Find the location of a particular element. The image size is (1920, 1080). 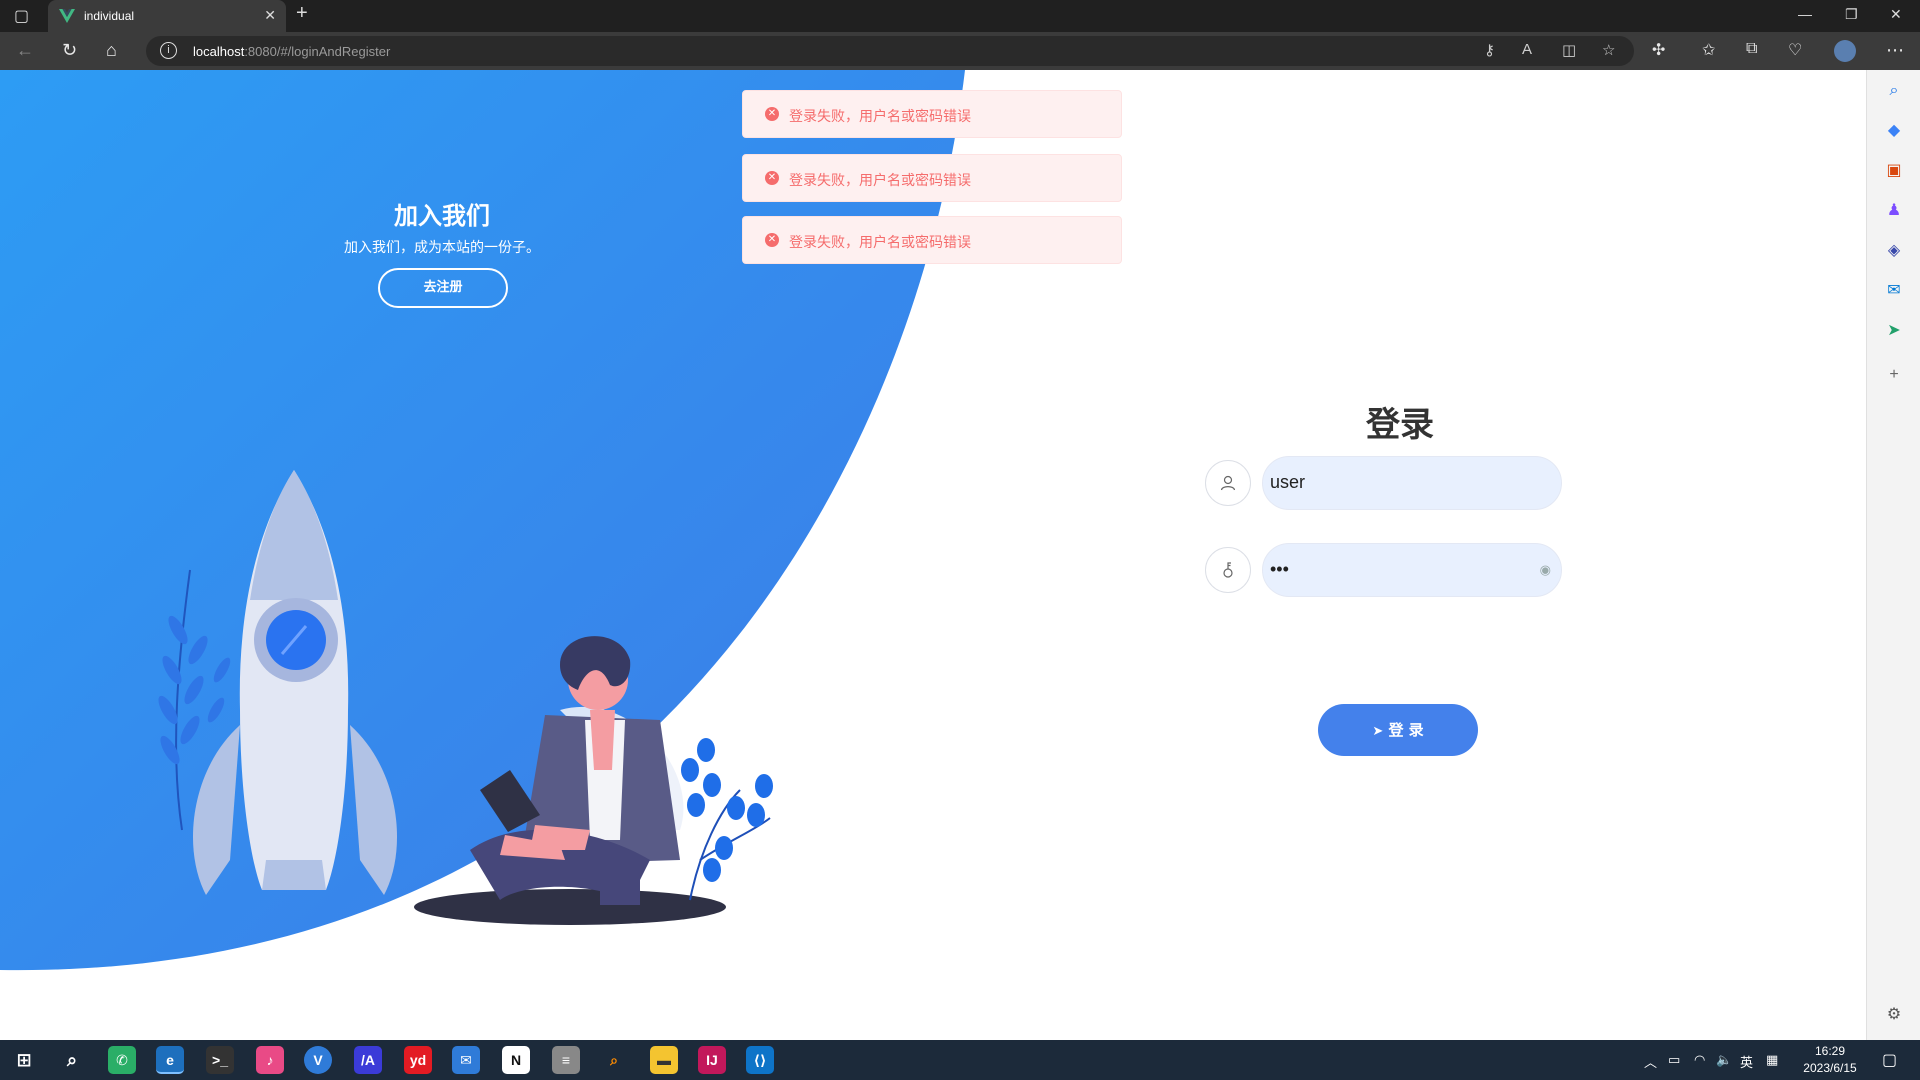

shopping-tag-icon: ◆ is located at coordinates (1894, 131).